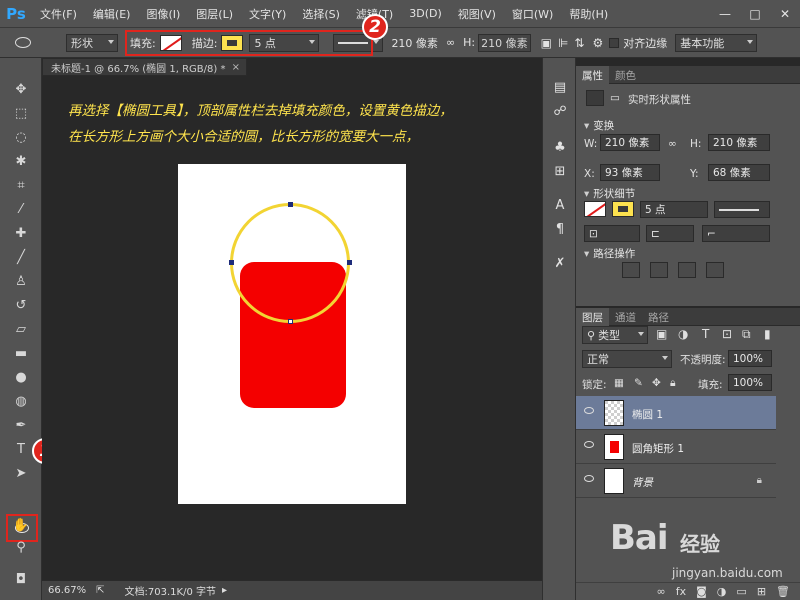 This screenshot has width=800, height=600. Describe the element at coordinates (630, 142) in the screenshot. I see `width-input: 210 像素` at that location.